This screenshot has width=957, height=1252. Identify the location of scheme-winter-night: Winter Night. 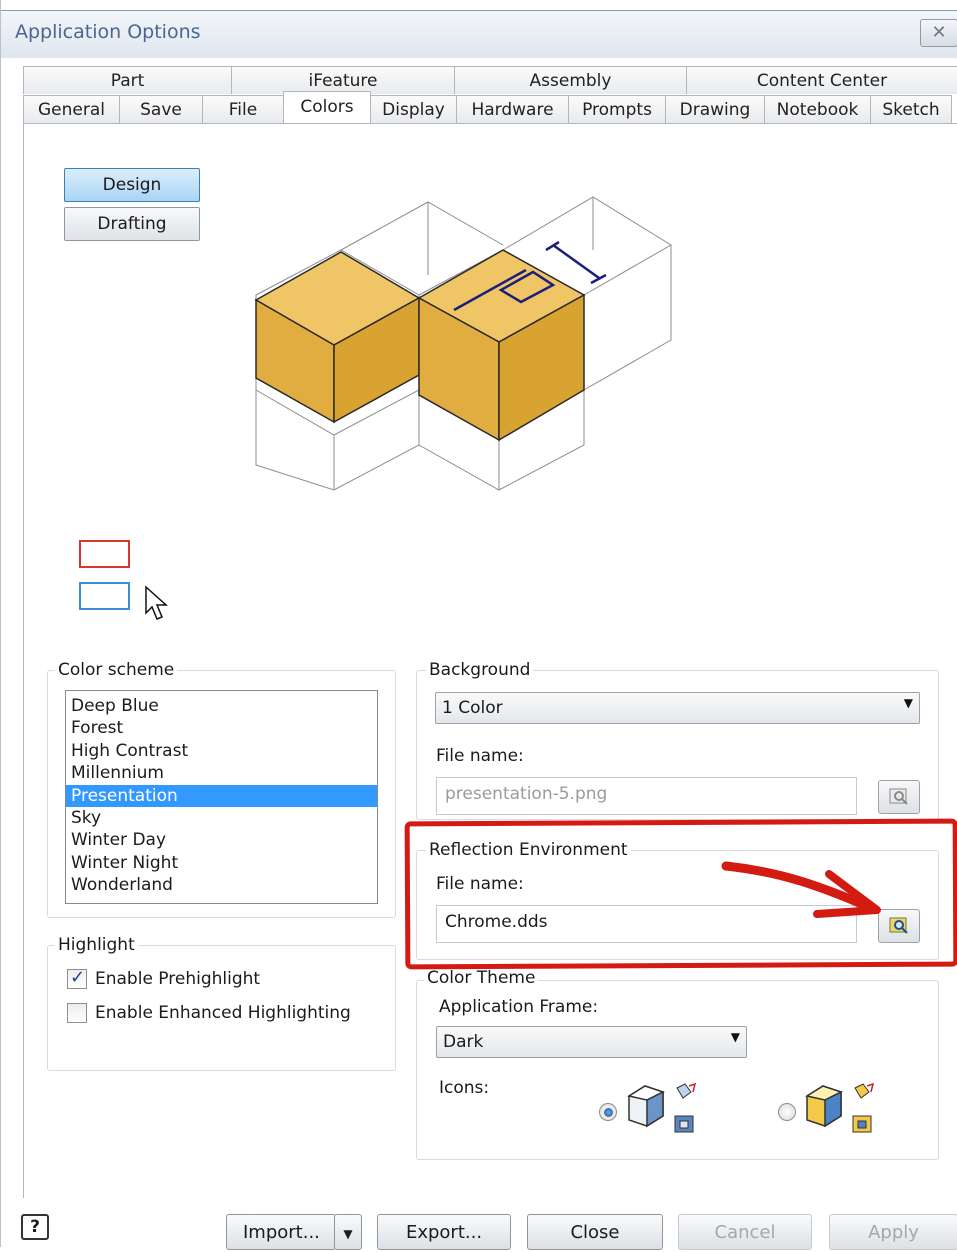
(221, 863).